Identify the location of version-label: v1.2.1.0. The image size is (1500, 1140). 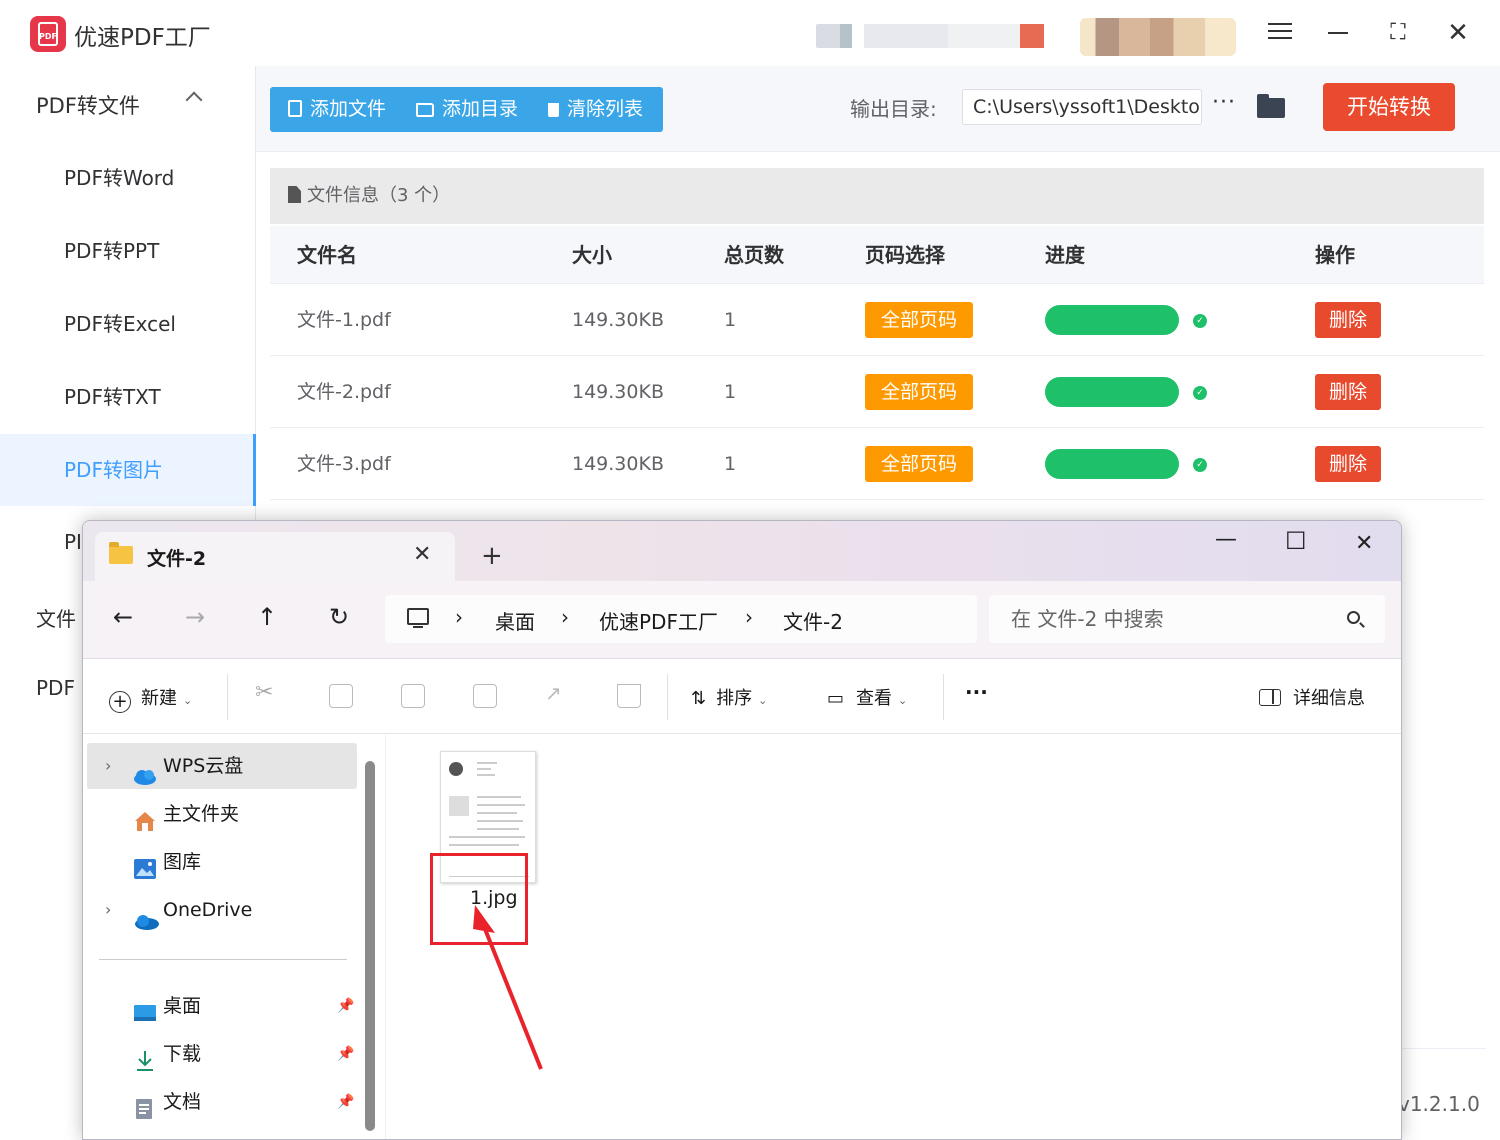
(1439, 1104).